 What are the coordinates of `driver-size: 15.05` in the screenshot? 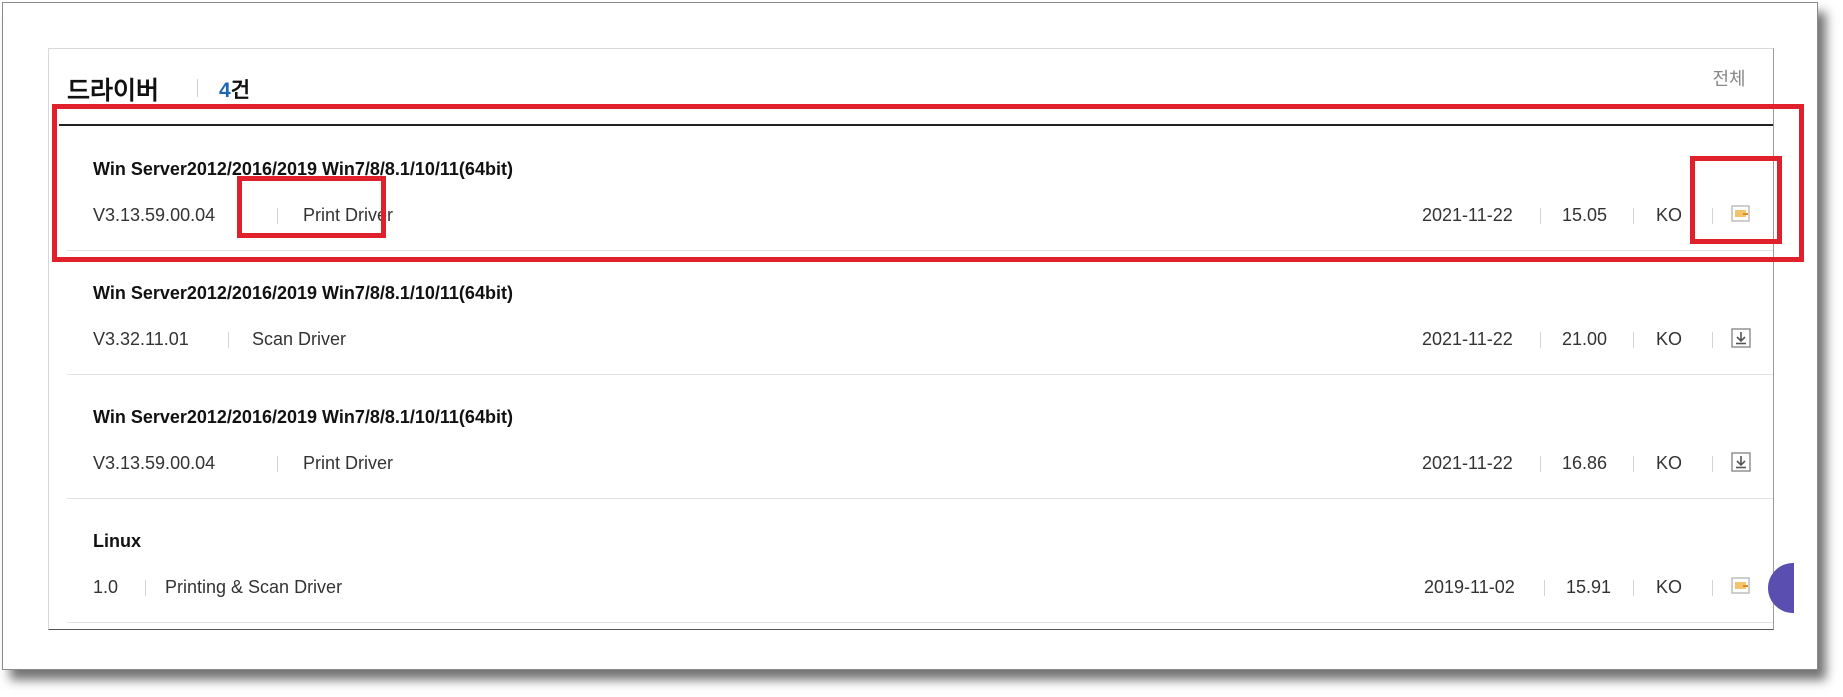 It's located at (1585, 215).